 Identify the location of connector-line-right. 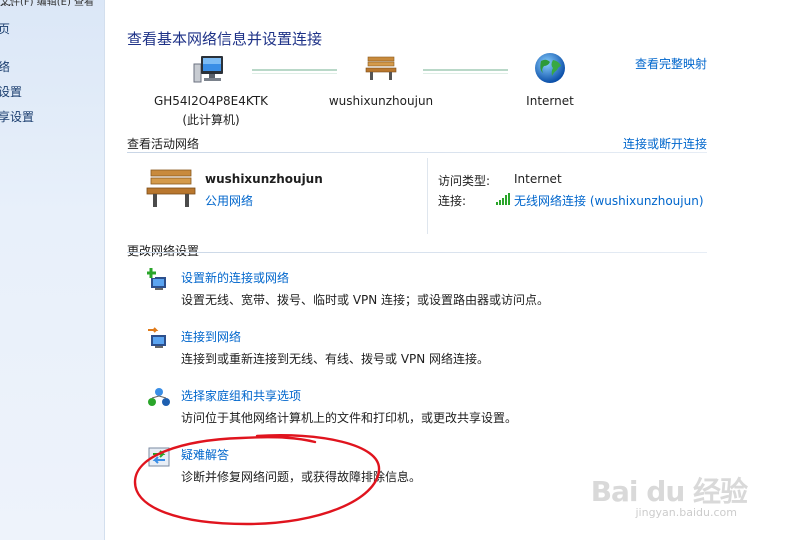
(465, 71).